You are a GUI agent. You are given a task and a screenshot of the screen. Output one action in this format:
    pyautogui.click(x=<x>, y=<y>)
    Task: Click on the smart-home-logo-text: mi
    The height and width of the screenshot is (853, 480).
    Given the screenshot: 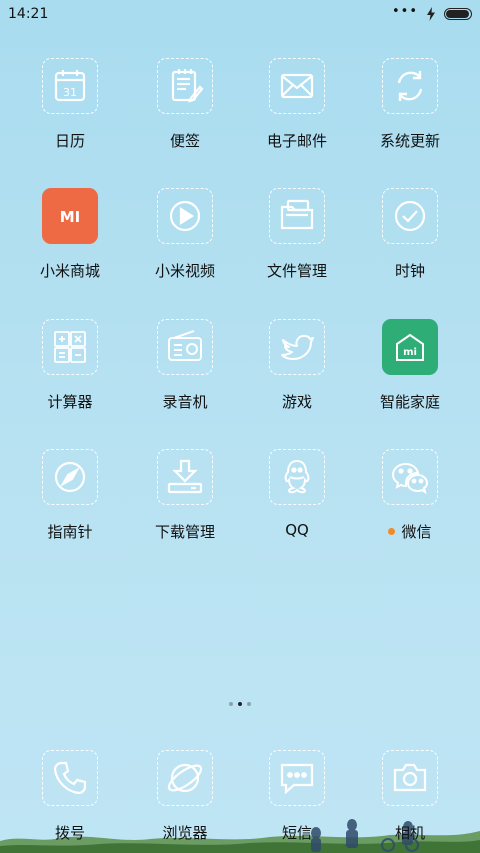 What is the action you would take?
    pyautogui.click(x=410, y=352)
    